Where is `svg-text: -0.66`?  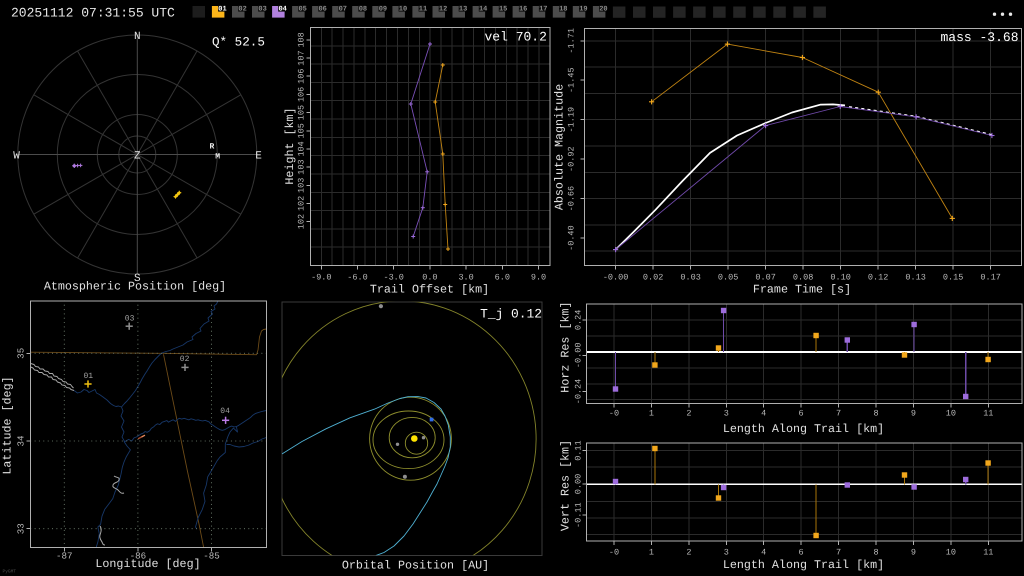
svg-text: -0.66 is located at coordinates (572, 199).